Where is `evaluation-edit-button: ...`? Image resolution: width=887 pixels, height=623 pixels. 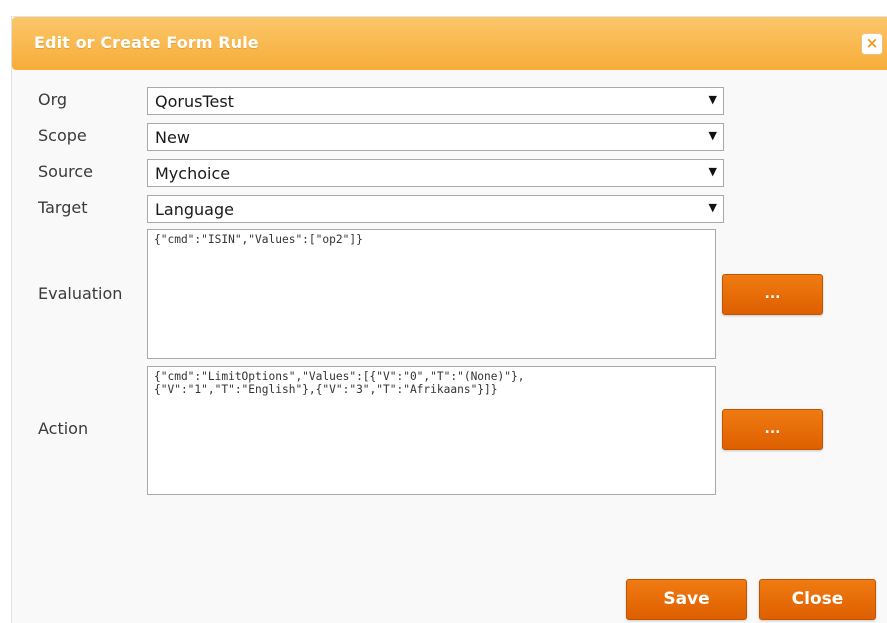
evaluation-edit-button: ... is located at coordinates (772, 294).